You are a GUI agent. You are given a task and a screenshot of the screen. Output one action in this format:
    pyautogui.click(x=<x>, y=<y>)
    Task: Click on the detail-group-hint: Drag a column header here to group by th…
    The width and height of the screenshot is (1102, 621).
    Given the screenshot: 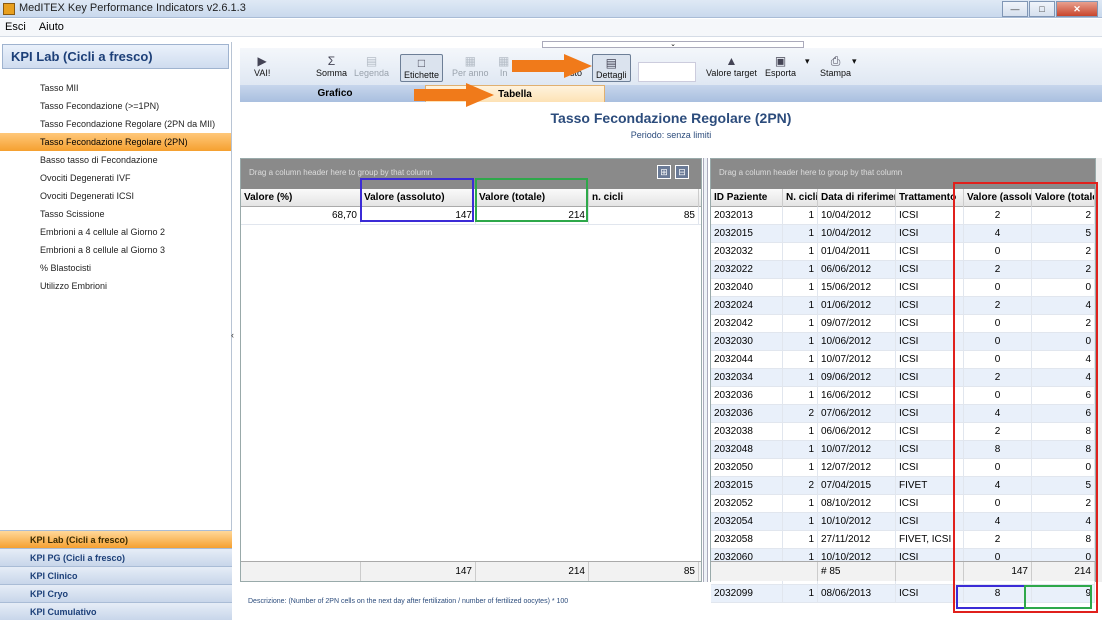 What is the action you would take?
    pyautogui.click(x=811, y=172)
    